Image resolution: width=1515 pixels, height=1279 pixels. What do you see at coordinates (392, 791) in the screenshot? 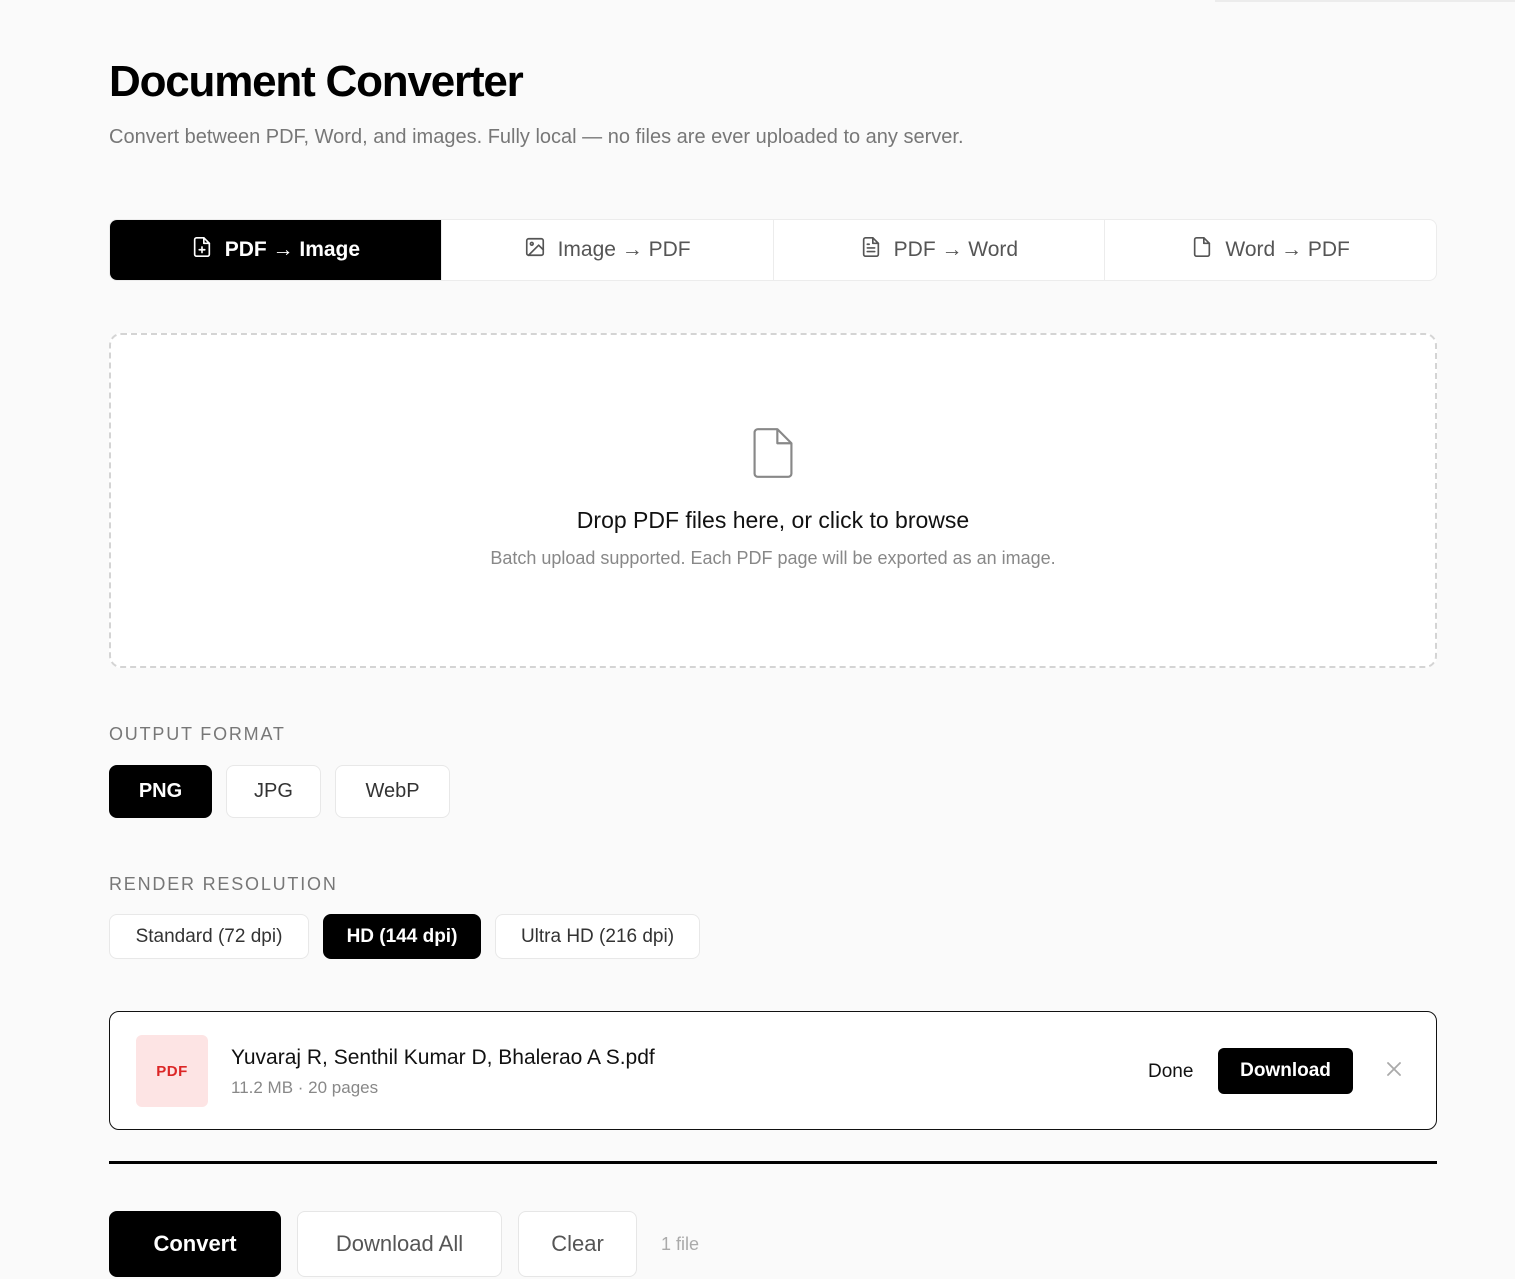
I see `format-webp-button: WebP` at bounding box center [392, 791].